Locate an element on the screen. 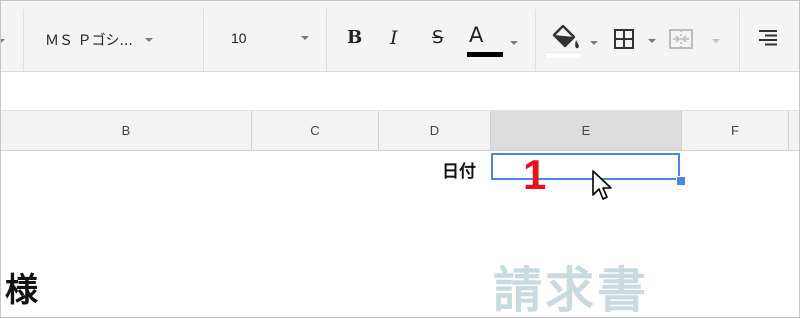 Image resolution: width=800 pixels, height=318 pixels. strikethrough-button: S is located at coordinates (437, 37).